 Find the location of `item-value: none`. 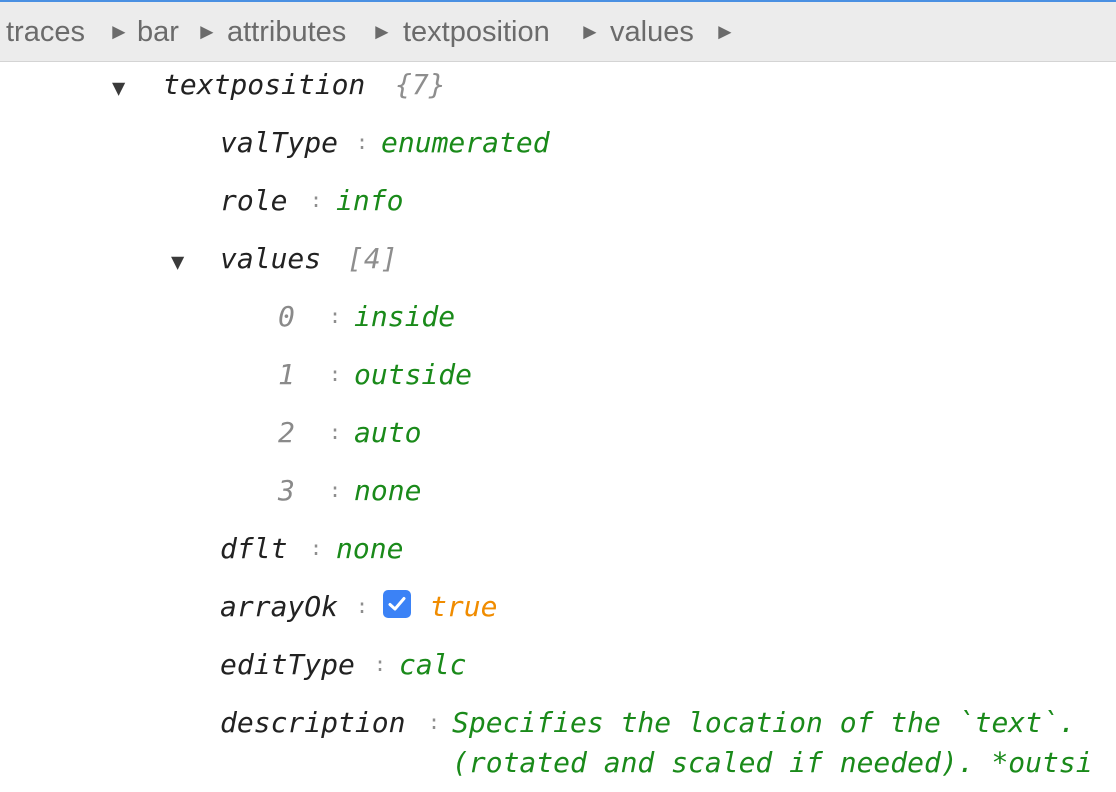

item-value: none is located at coordinates (387, 490).